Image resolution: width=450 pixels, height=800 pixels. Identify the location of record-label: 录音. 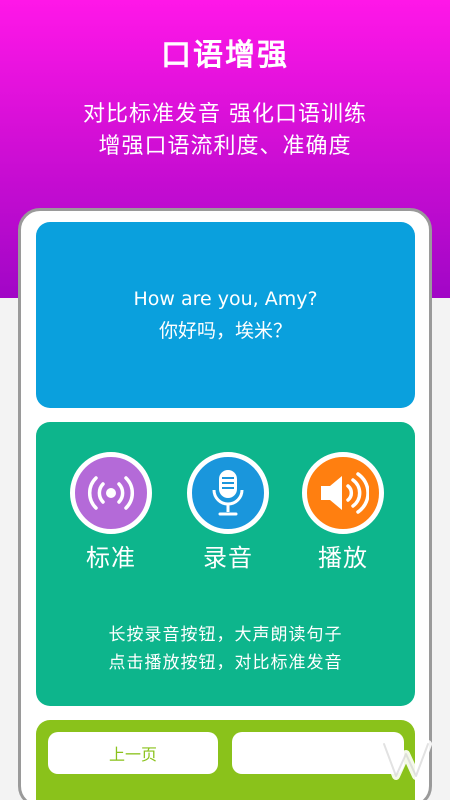
(228, 558).